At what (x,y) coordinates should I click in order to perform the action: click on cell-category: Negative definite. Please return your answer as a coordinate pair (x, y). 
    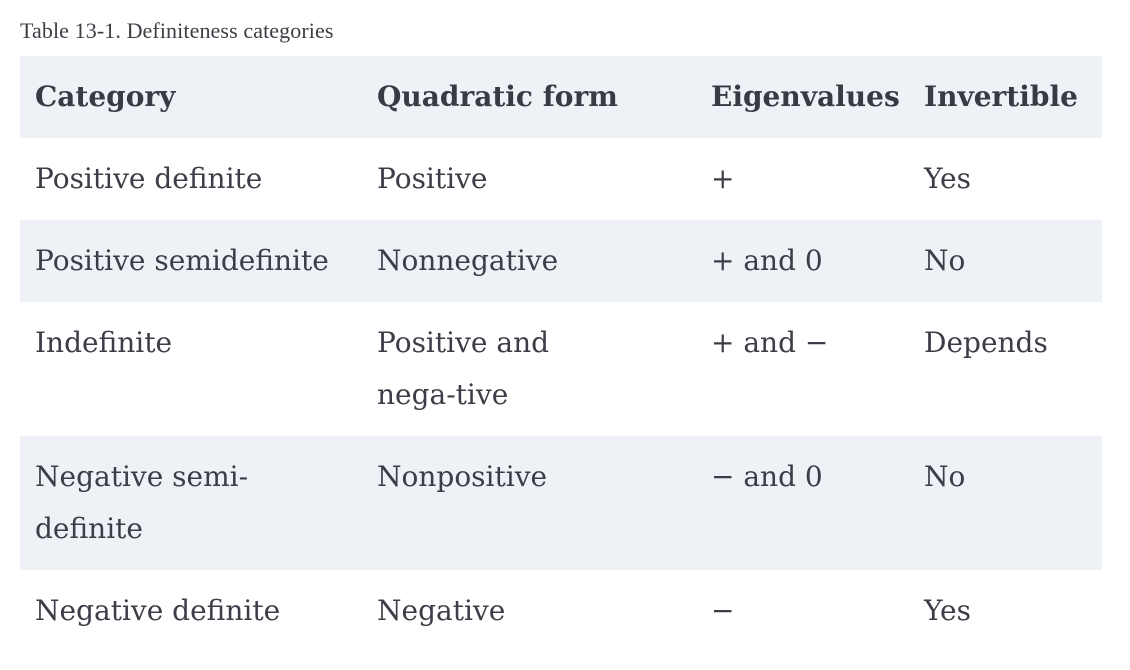
    Looking at the image, I should click on (158, 610).